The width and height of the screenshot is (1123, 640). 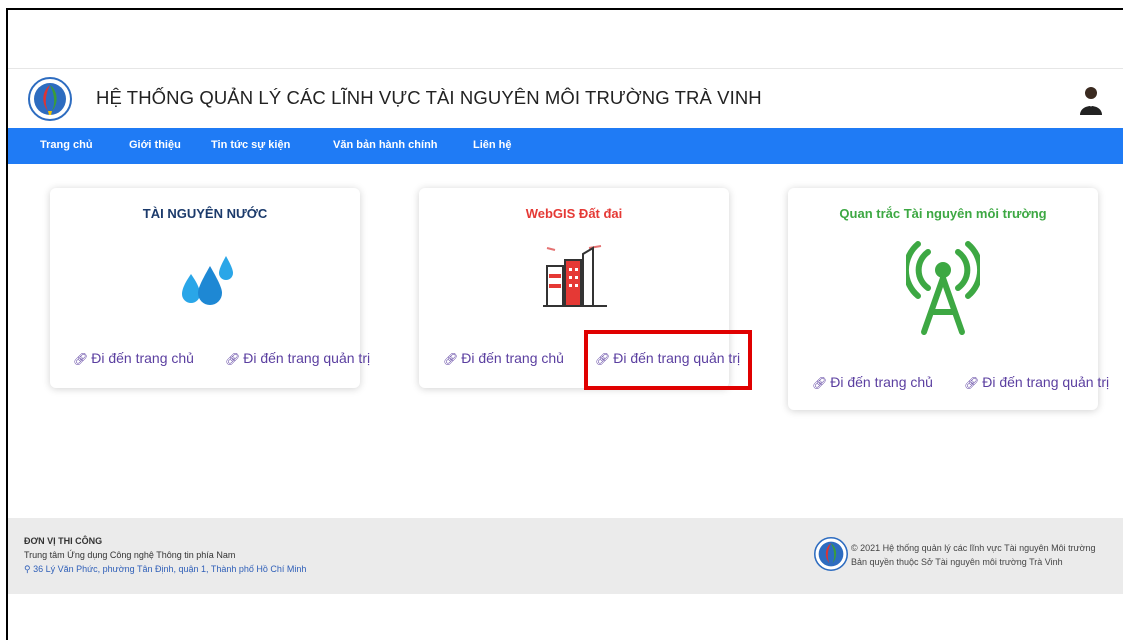 I want to click on city-buildings-icon, so click(x=575, y=276).